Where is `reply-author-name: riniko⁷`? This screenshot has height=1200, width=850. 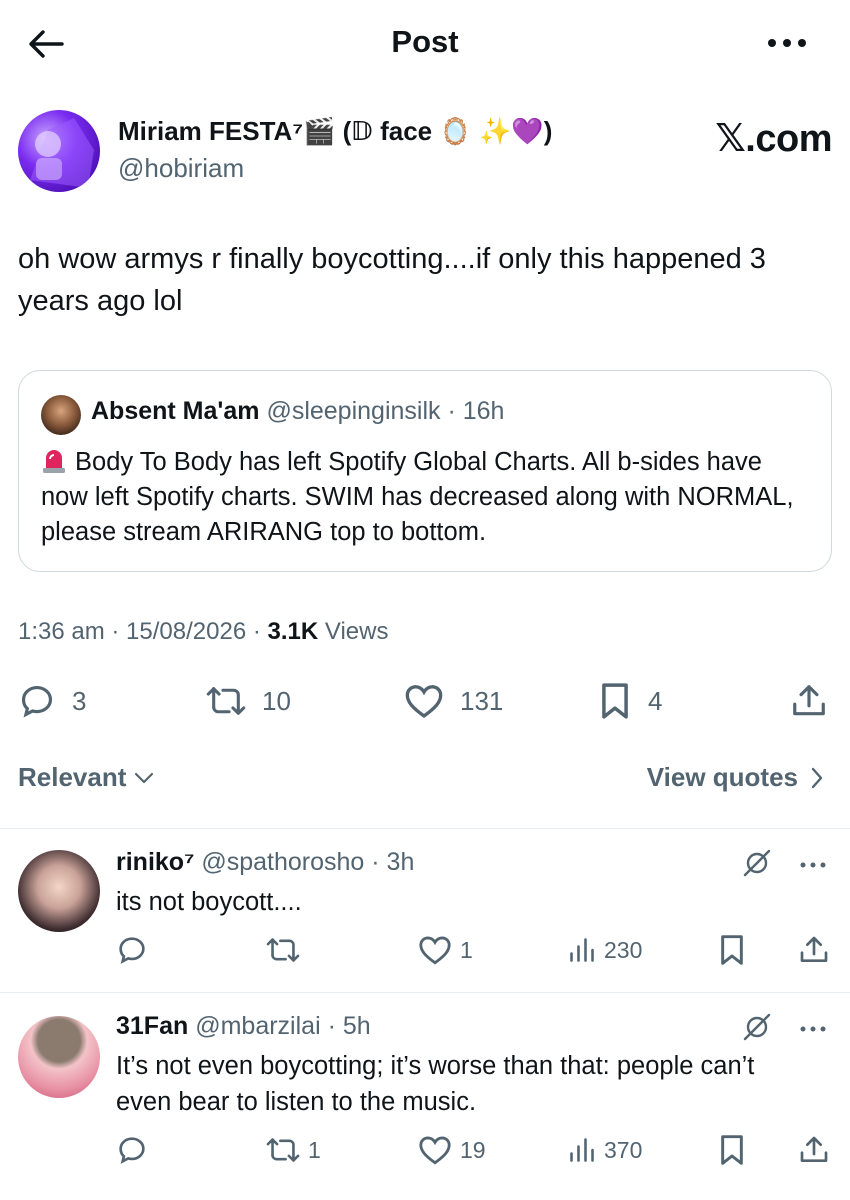
reply-author-name: riniko⁷ is located at coordinates (155, 862).